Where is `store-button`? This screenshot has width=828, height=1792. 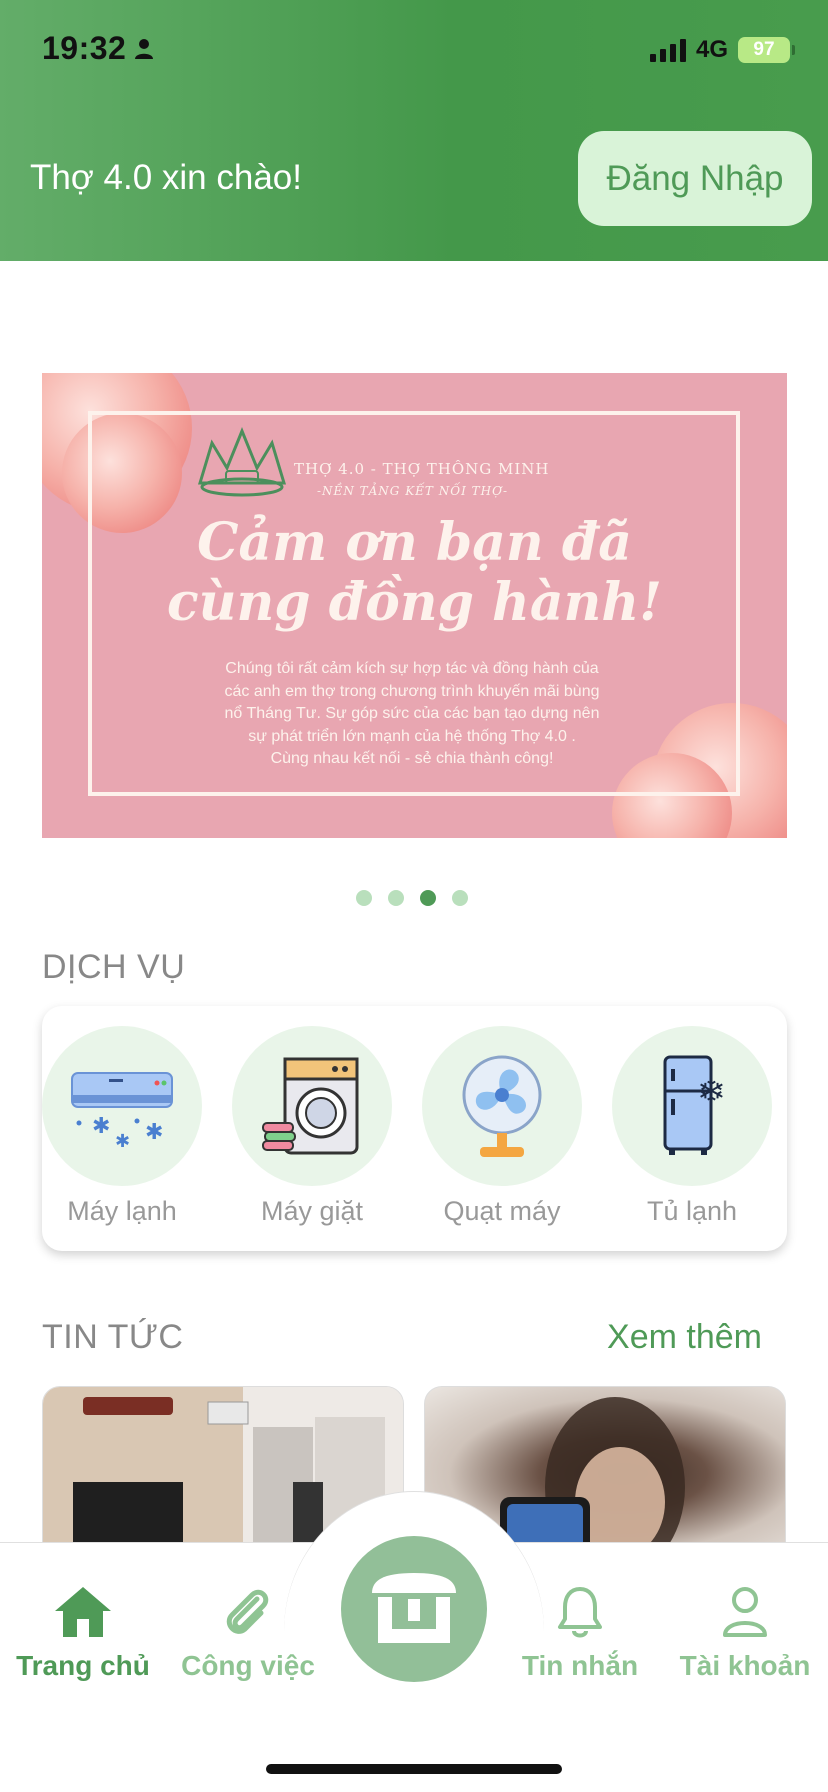
store-button is located at coordinates (414, 1609).